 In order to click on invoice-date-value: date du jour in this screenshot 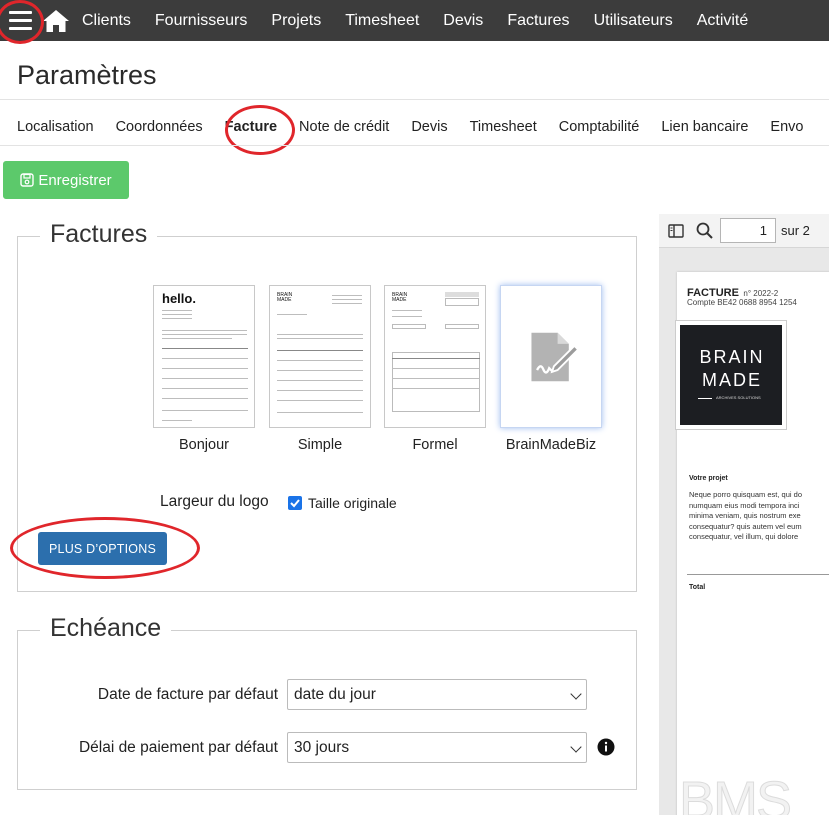, I will do `click(335, 694)`.